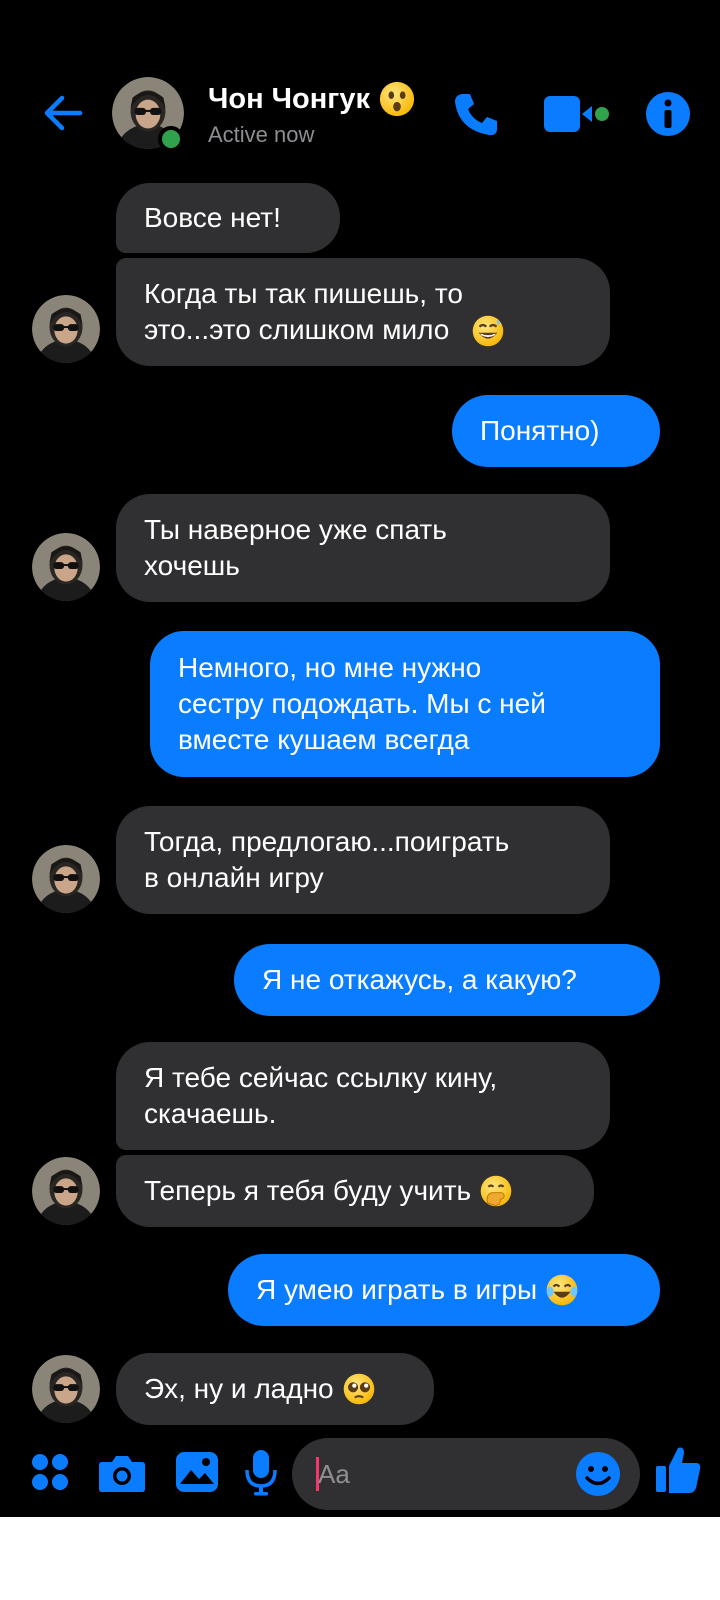 This screenshot has height=1600, width=720. I want to click on message-bubble-incoming: Эх, ну и ладно, so click(275, 1389).